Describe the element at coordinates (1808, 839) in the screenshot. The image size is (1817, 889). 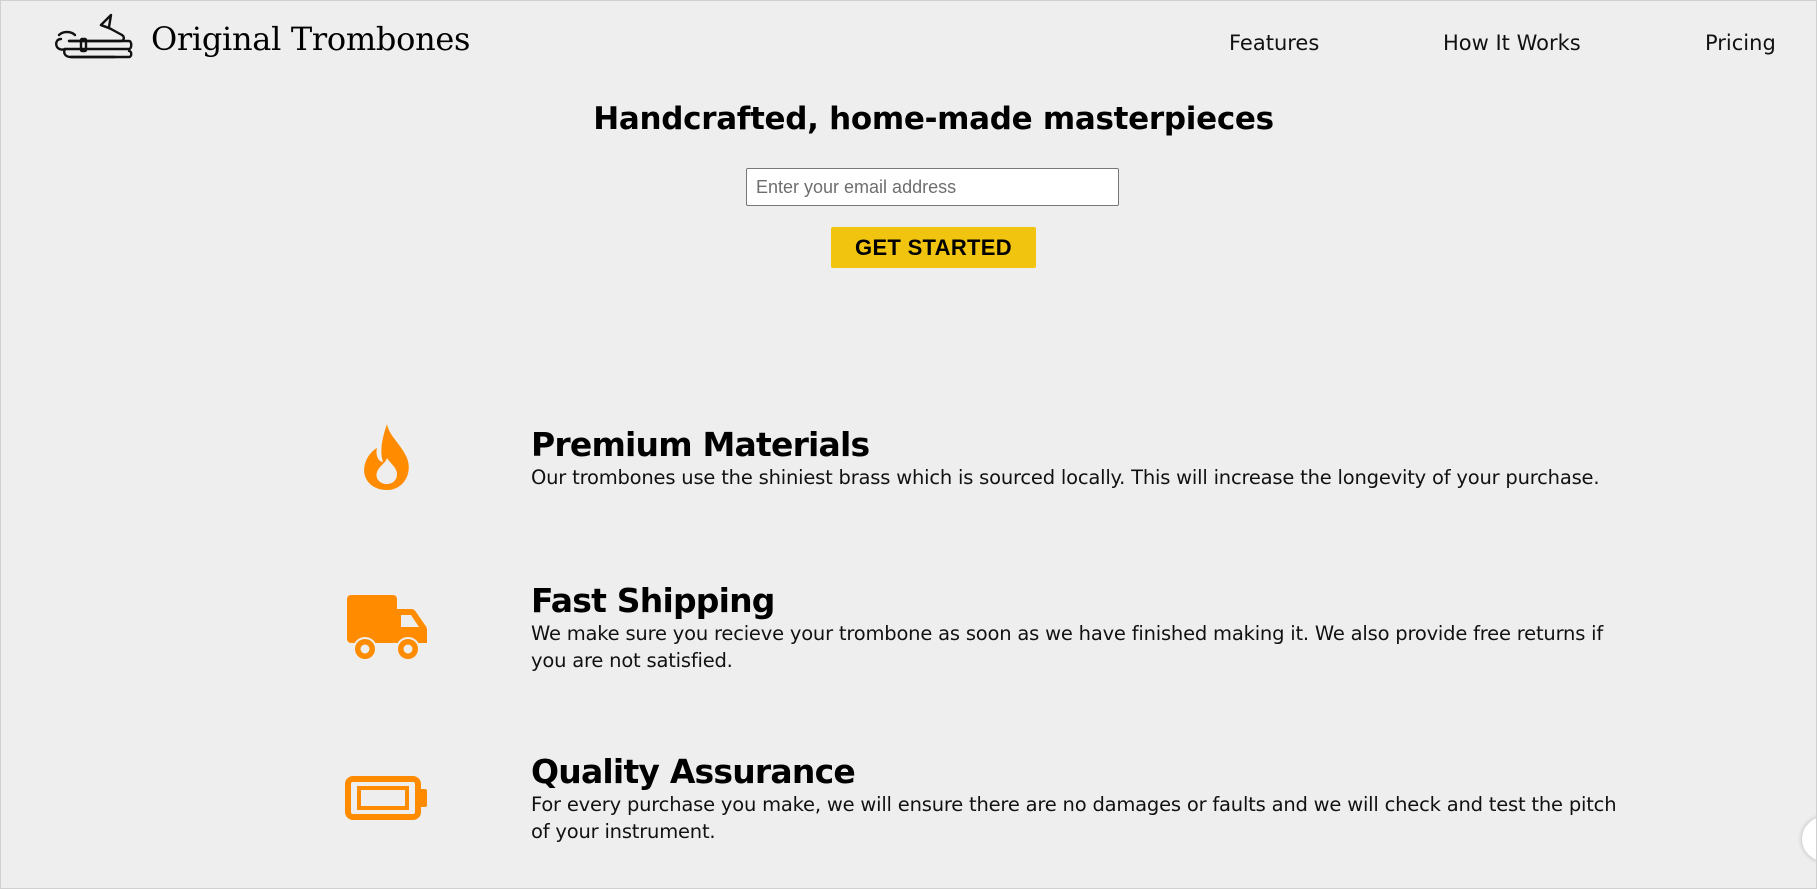
I see `floating-widget-button` at that location.